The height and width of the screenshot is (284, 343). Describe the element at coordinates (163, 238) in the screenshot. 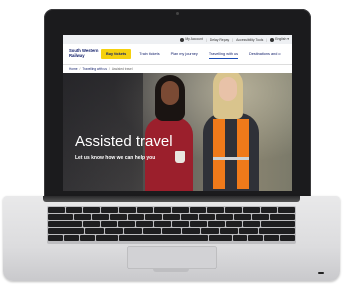

I see `spacebar` at that location.